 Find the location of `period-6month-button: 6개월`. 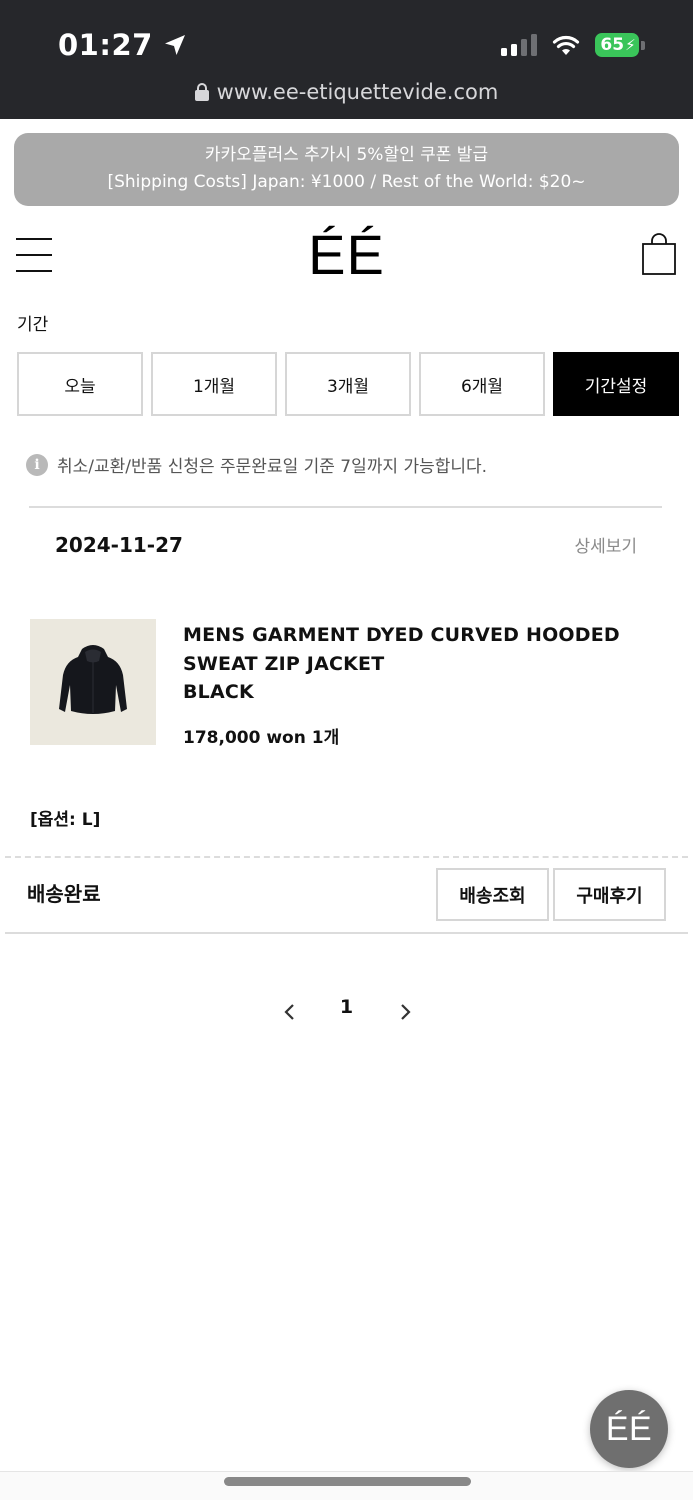

period-6month-button: 6개월 is located at coordinates (482, 384).